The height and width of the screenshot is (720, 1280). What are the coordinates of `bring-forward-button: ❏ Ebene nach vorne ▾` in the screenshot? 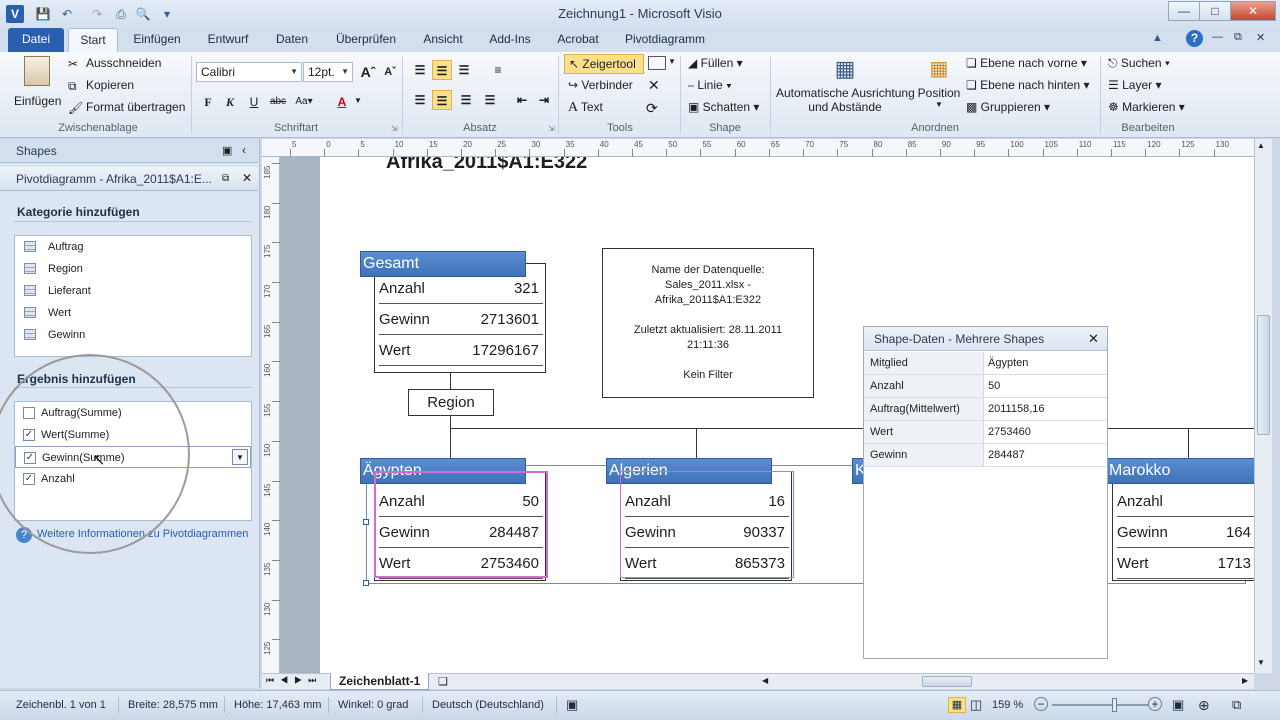 It's located at (1026, 63).